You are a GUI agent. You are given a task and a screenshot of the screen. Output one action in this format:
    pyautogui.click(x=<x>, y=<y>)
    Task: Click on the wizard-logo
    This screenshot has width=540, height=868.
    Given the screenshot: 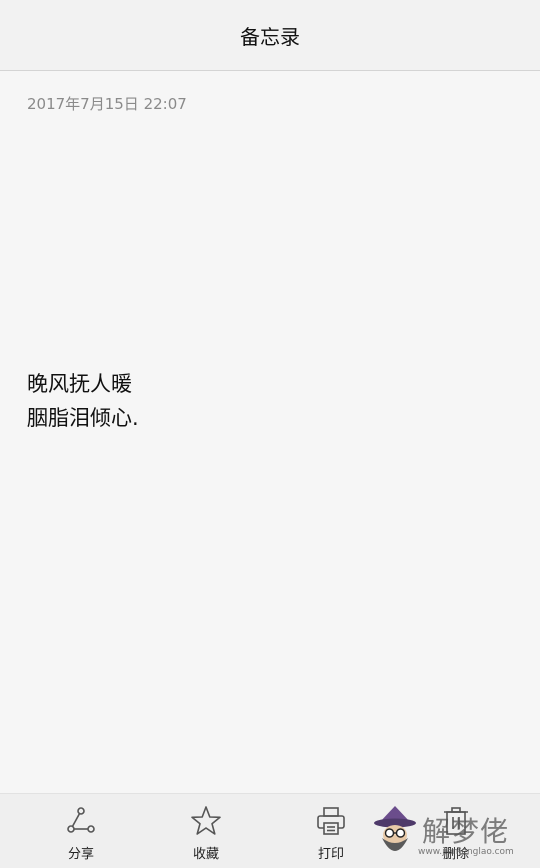 What is the action you would take?
    pyautogui.click(x=395, y=828)
    